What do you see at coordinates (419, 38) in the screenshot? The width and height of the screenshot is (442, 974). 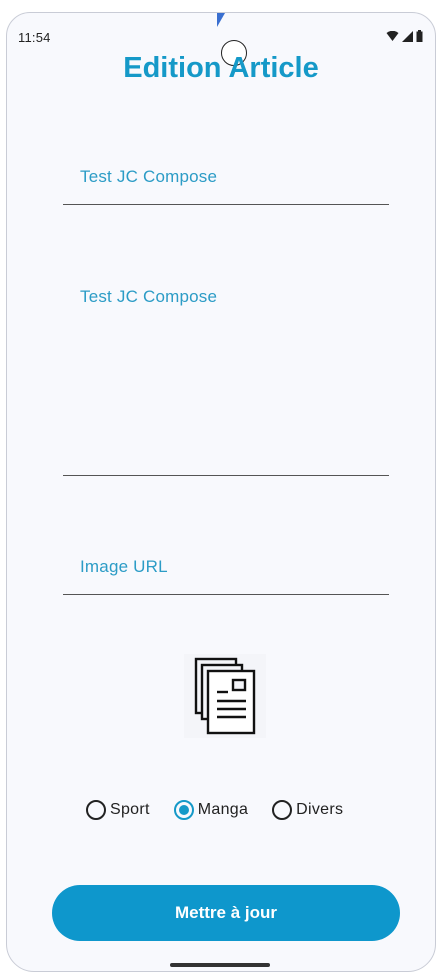 I see `battery-icon` at bounding box center [419, 38].